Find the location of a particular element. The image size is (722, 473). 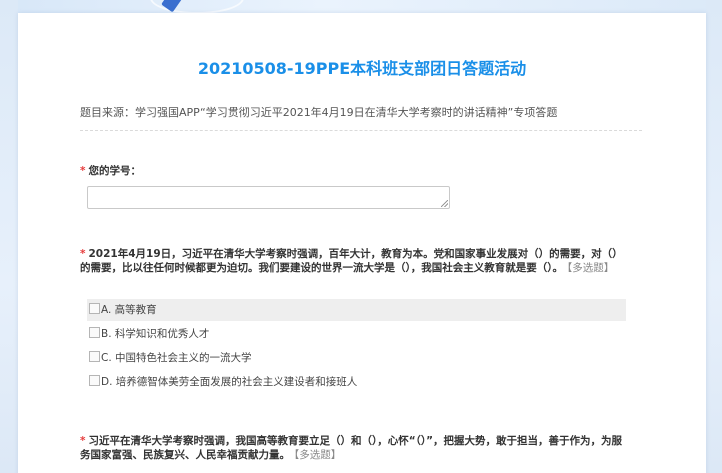

question-text: 您的学号： is located at coordinates (115, 171).